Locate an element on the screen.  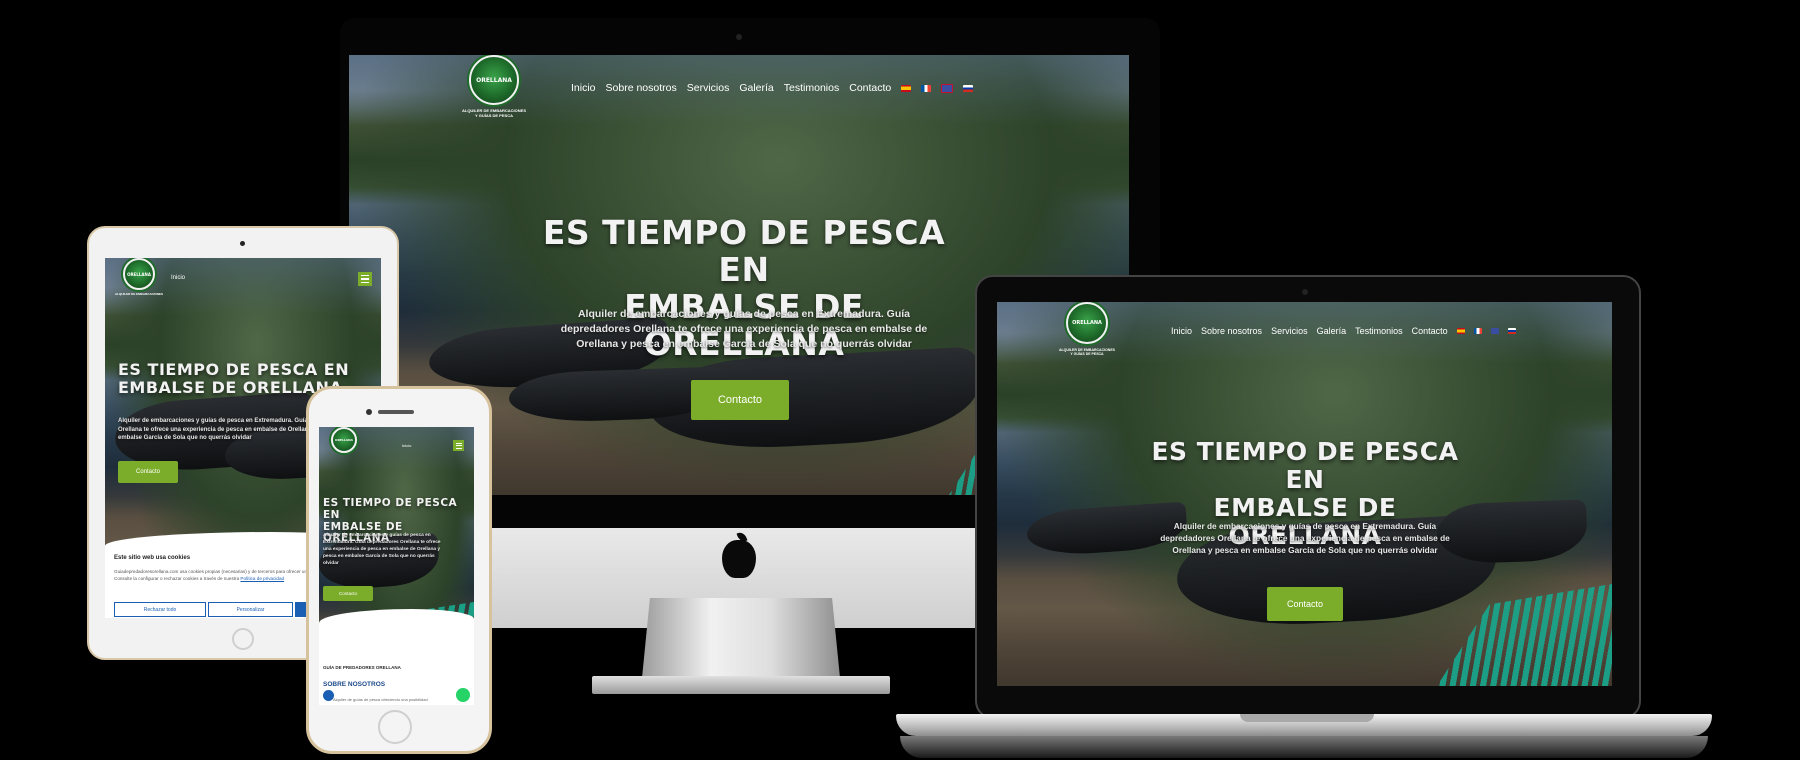
tablet-home-button is located at coordinates (243, 639).